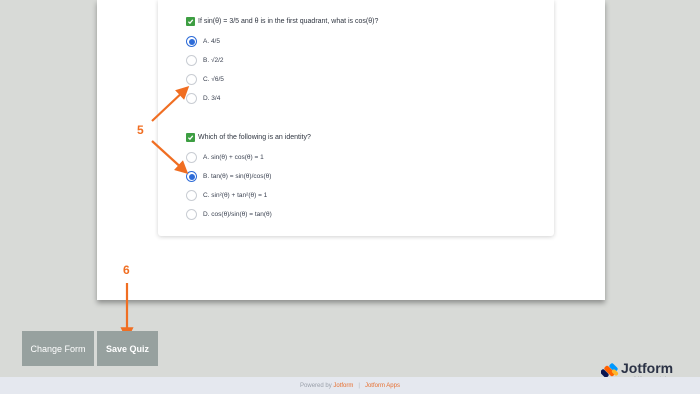 The height and width of the screenshot is (394, 700). Describe the element at coordinates (237, 214) in the screenshot. I see `option-label: D. cos(θ)/sin(θ) = tan(θ)` at that location.